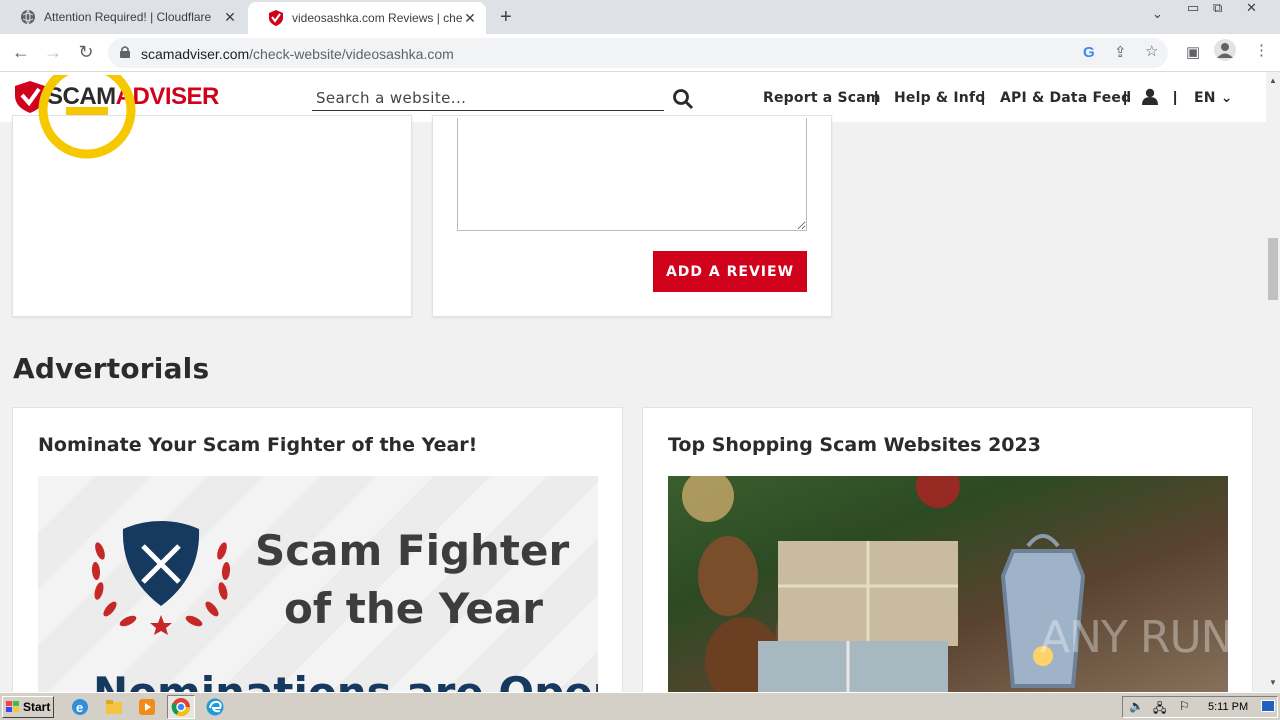 The image size is (1280, 720). Describe the element at coordinates (730, 271) in the screenshot. I see `add-review-button: ADD A REVIEW` at that location.